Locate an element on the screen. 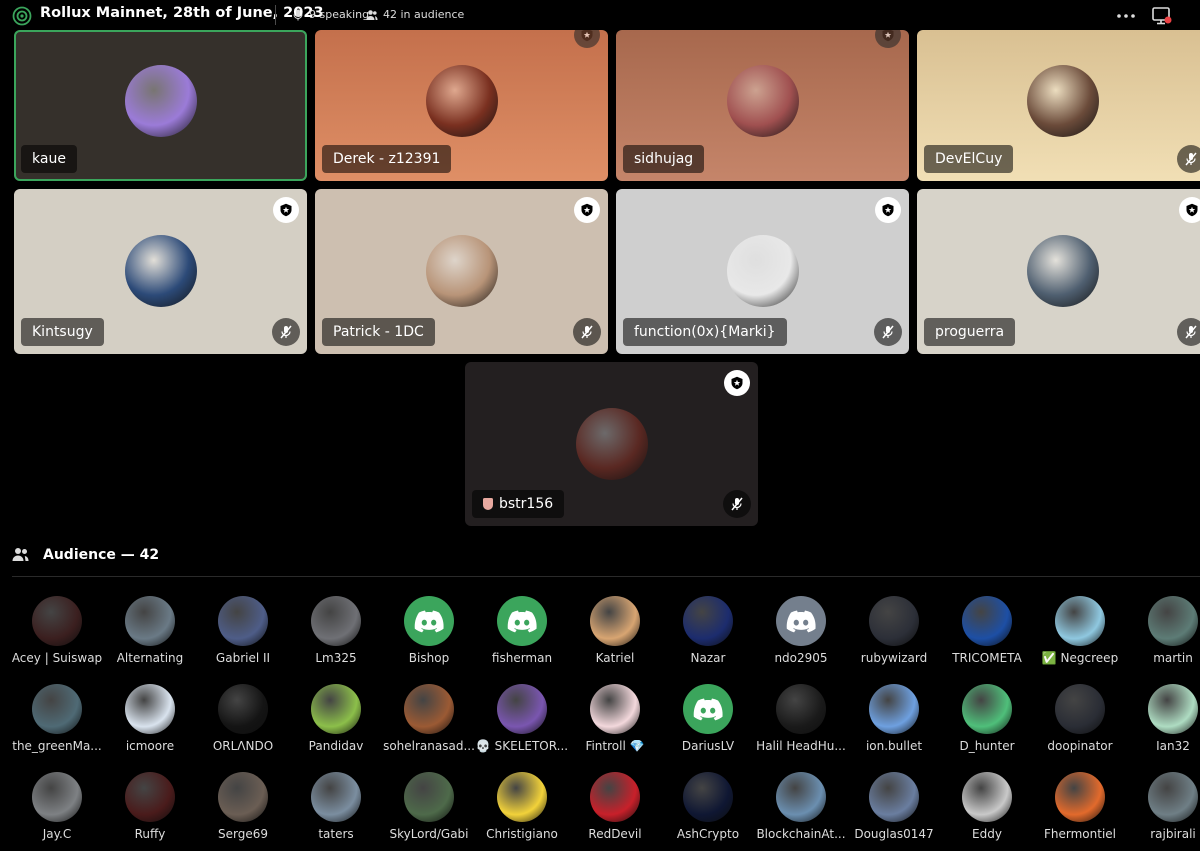 This screenshot has height=851, width=1200. more-options-button is located at coordinates (1126, 16).